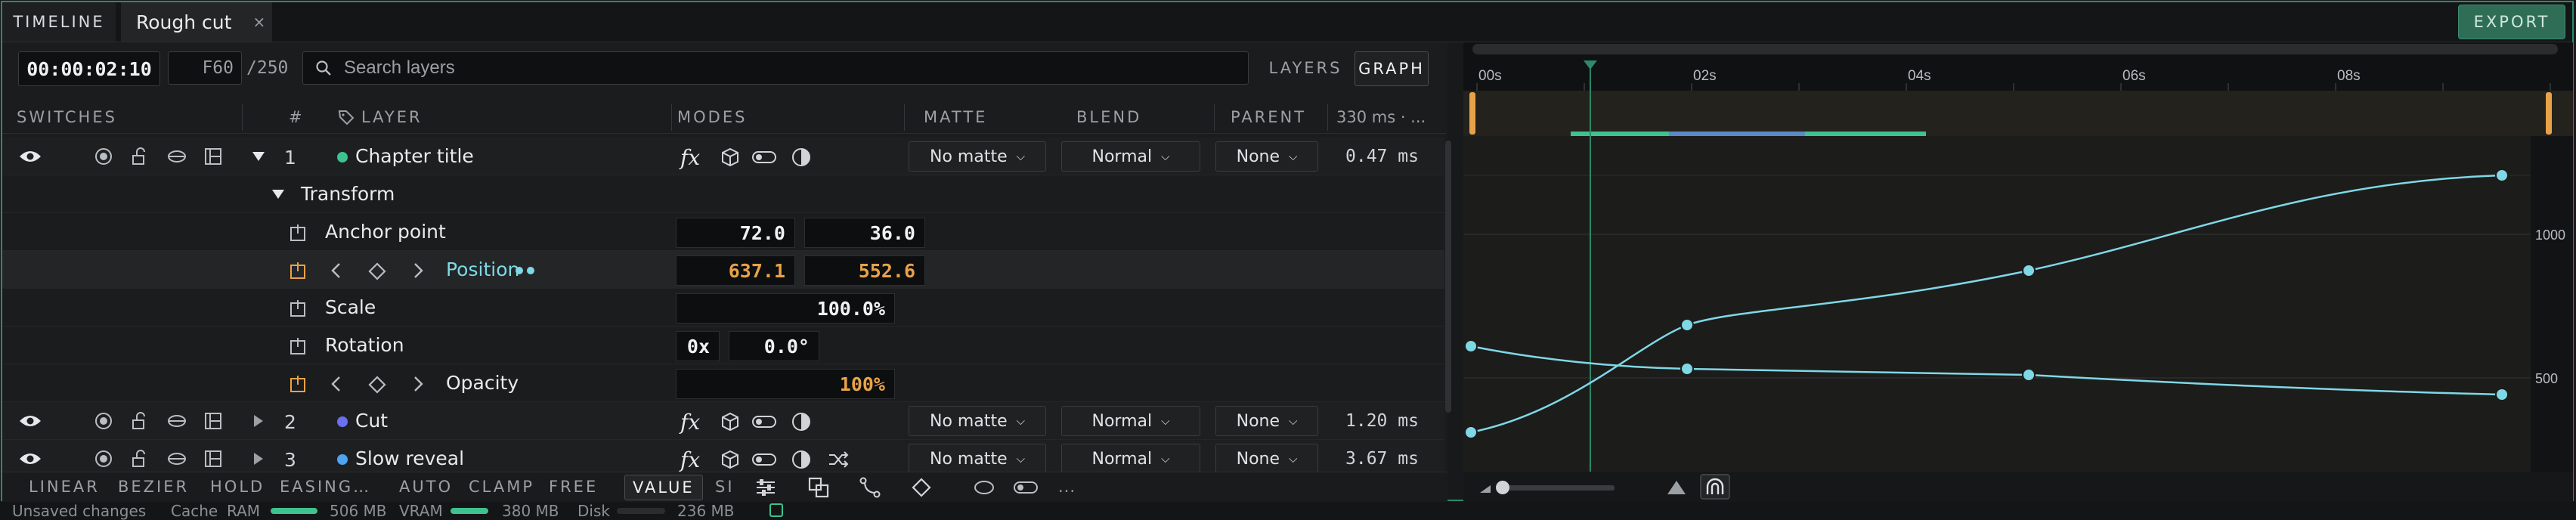  I want to click on tab-rough-cut: Rough cut ×, so click(196, 22).